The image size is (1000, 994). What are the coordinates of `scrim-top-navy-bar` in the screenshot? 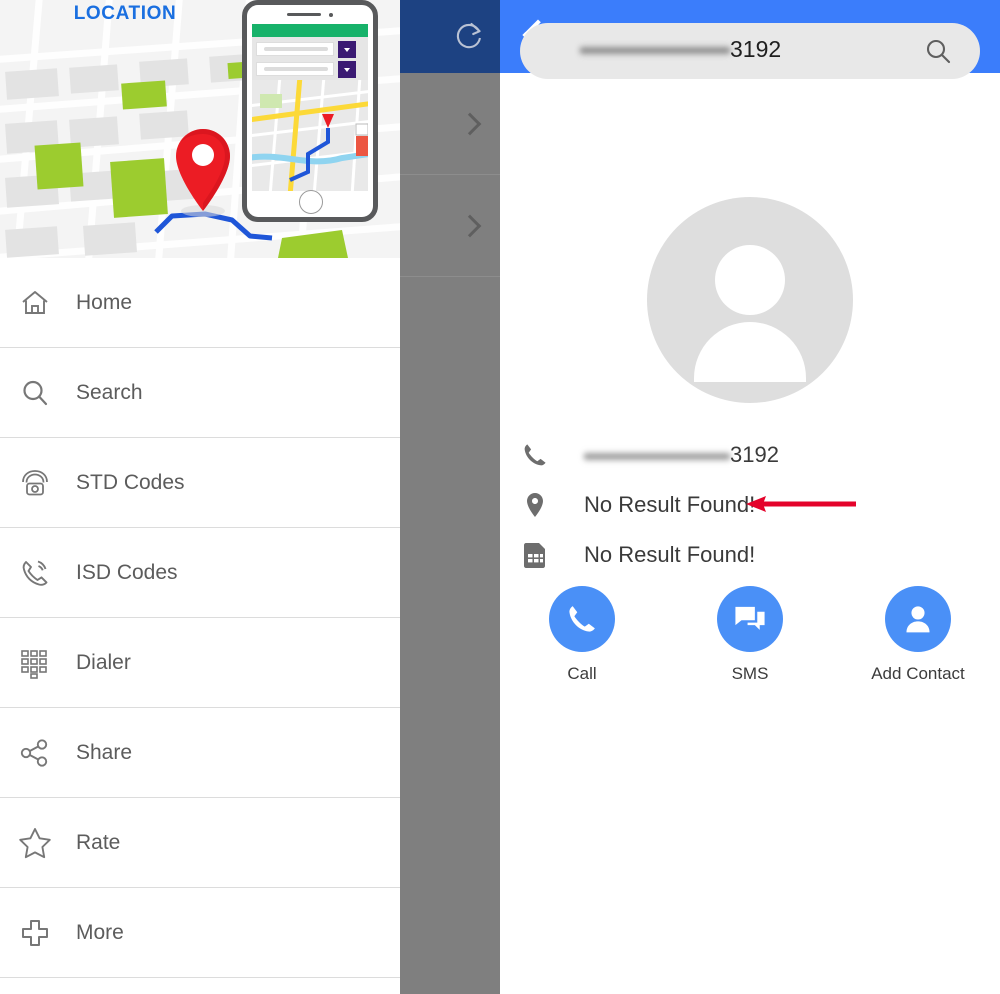 It's located at (450, 36).